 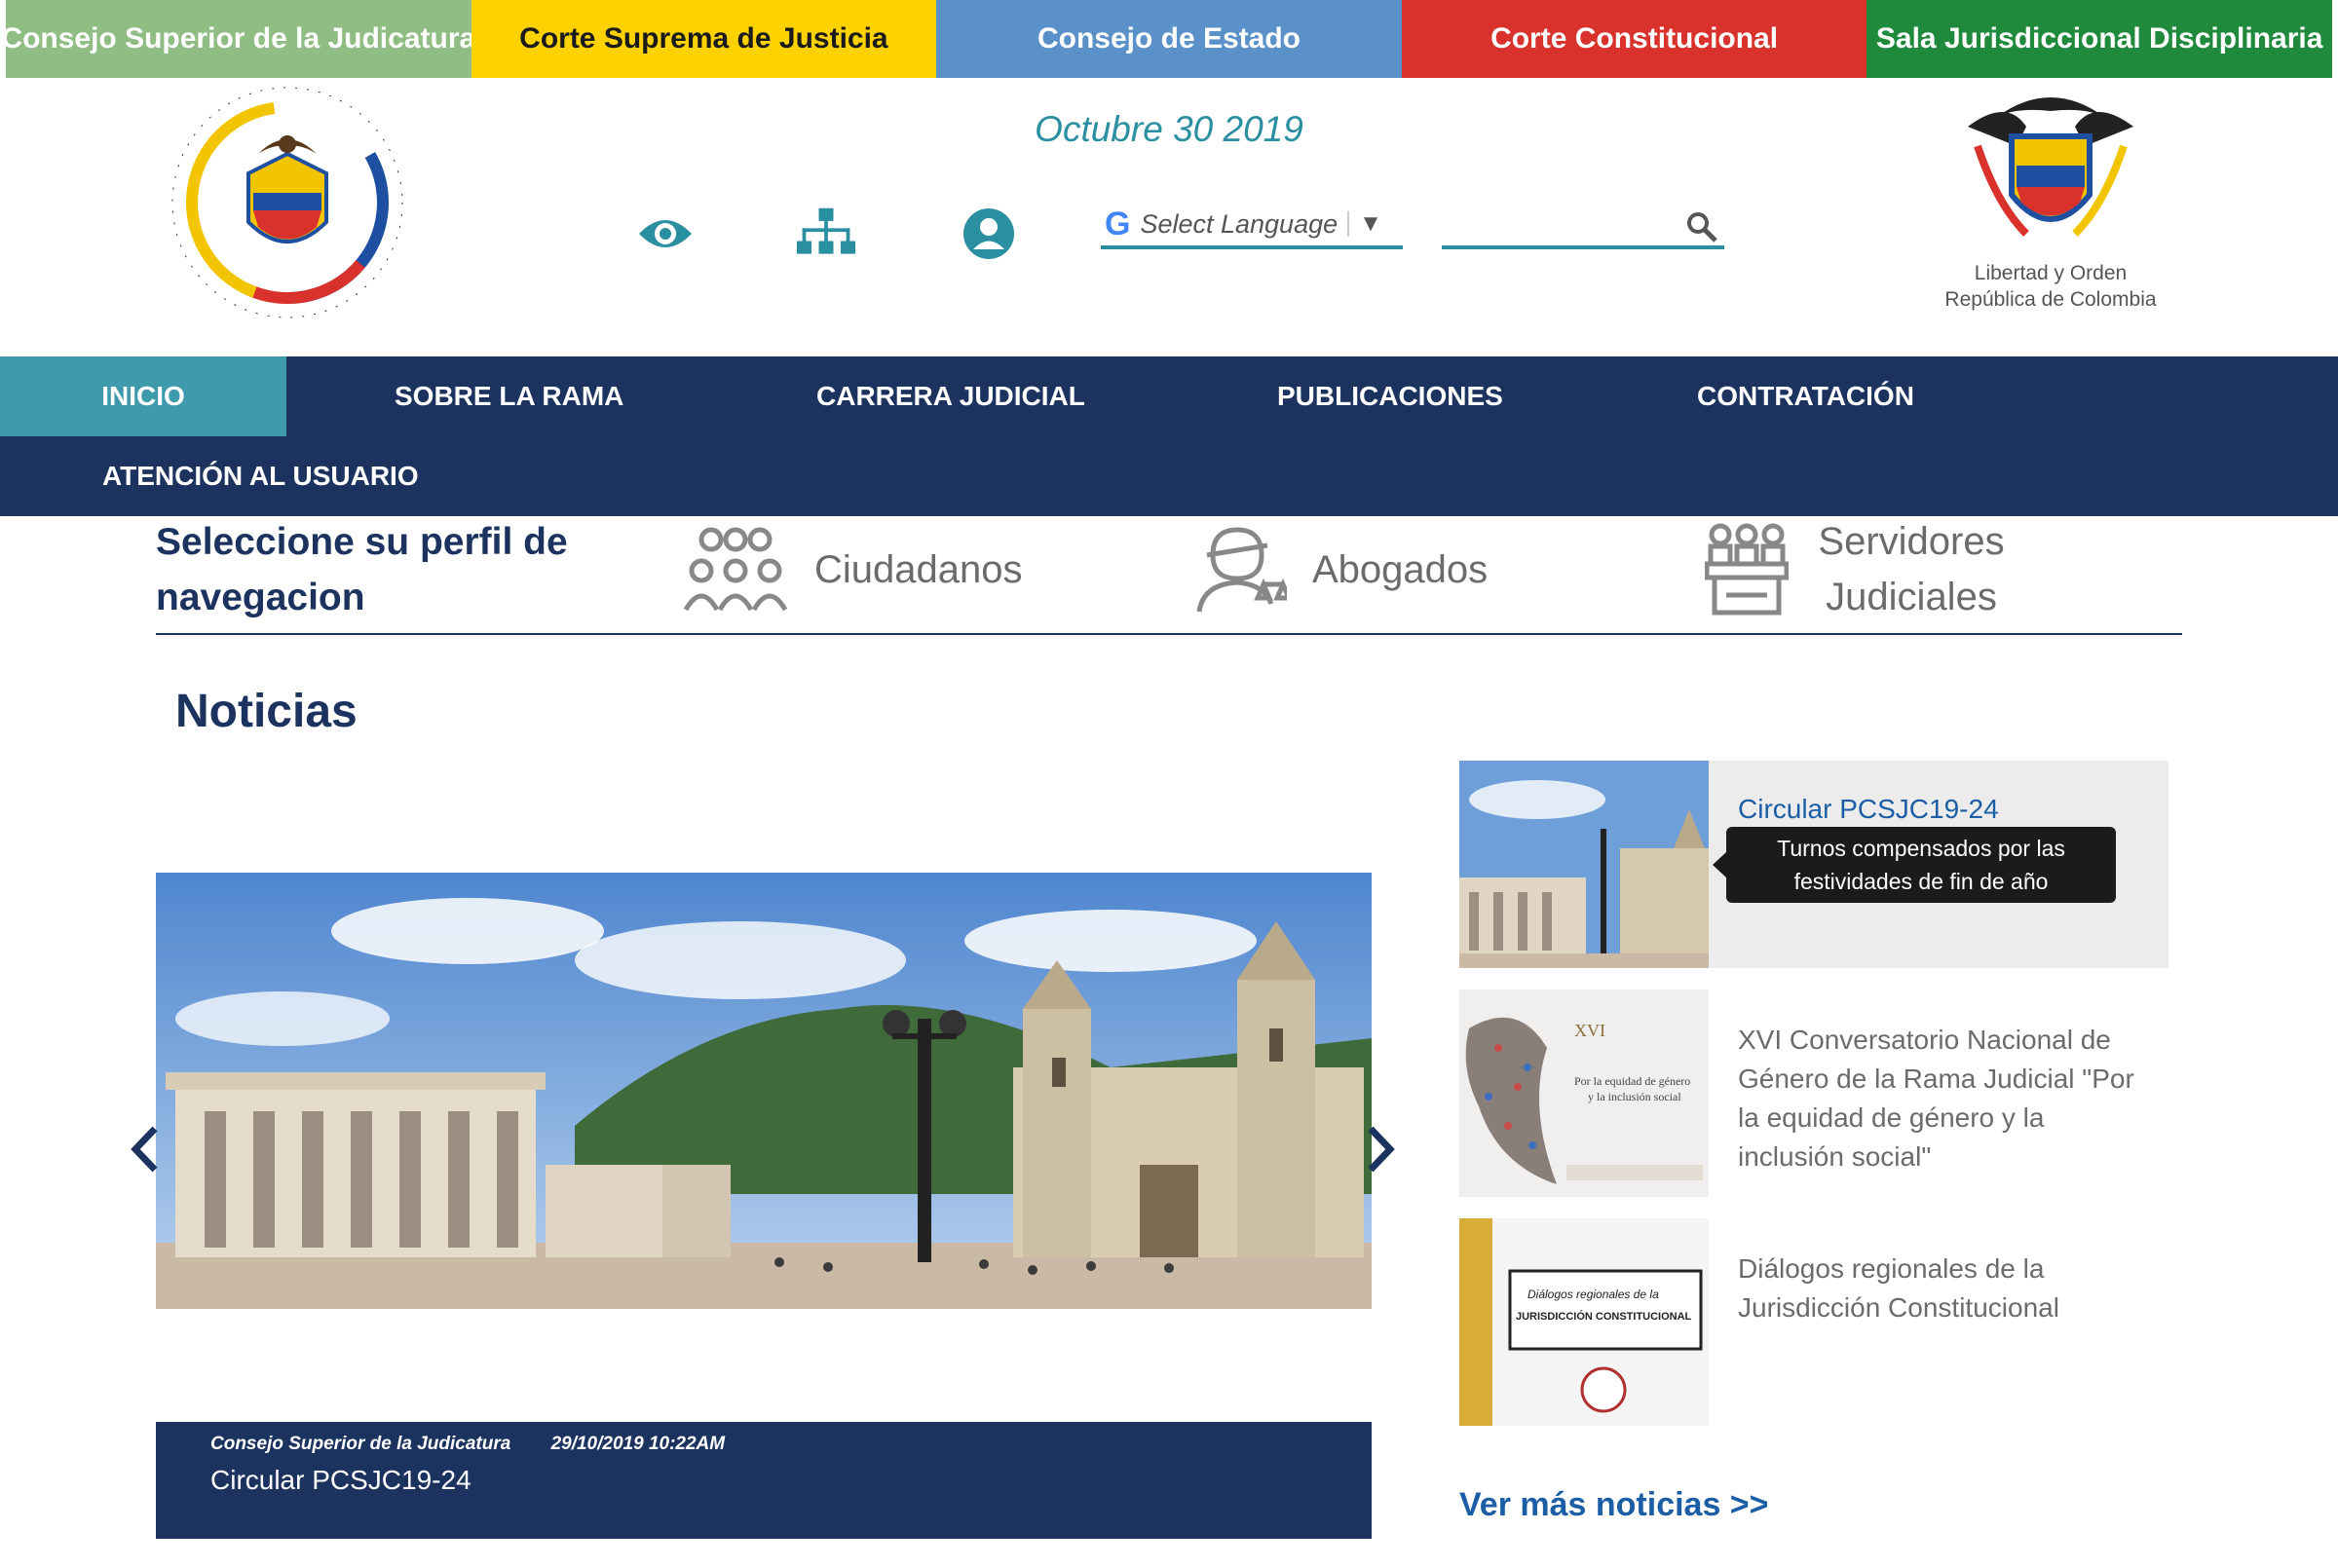 I want to click on profile-servidores-judiciales: Servidores Judiciales, so click(x=1857, y=569).